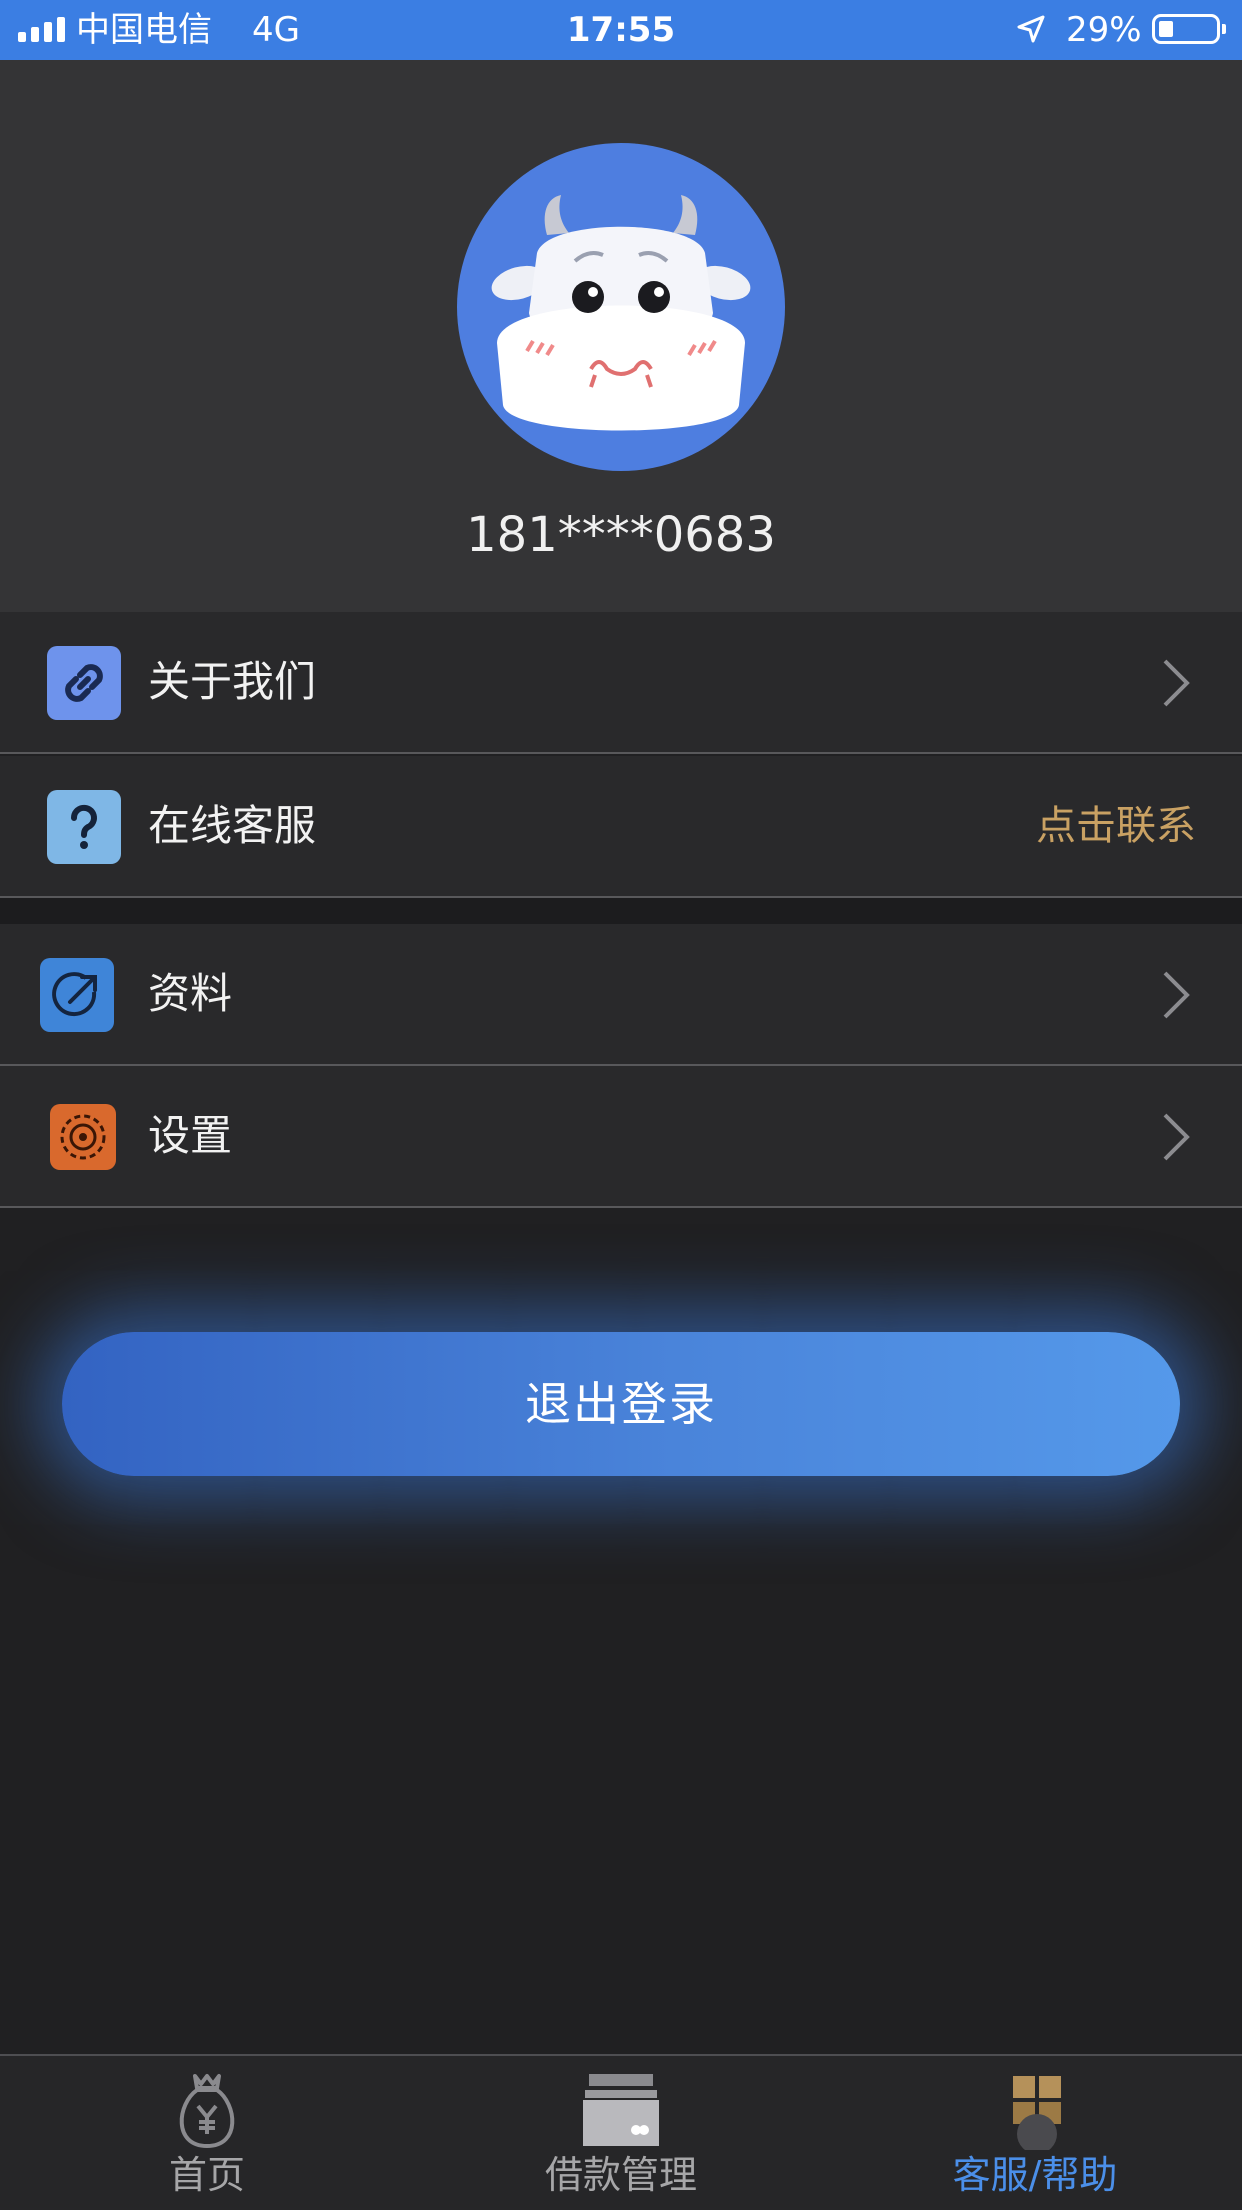  What do you see at coordinates (621, 313) in the screenshot?
I see `cow-avatar-icon` at bounding box center [621, 313].